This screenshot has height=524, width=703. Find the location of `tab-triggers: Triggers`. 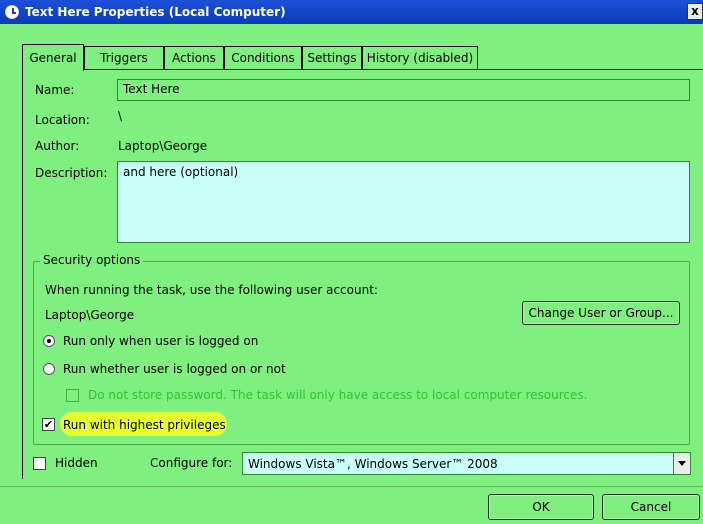

tab-triggers: Triggers is located at coordinates (124, 58).